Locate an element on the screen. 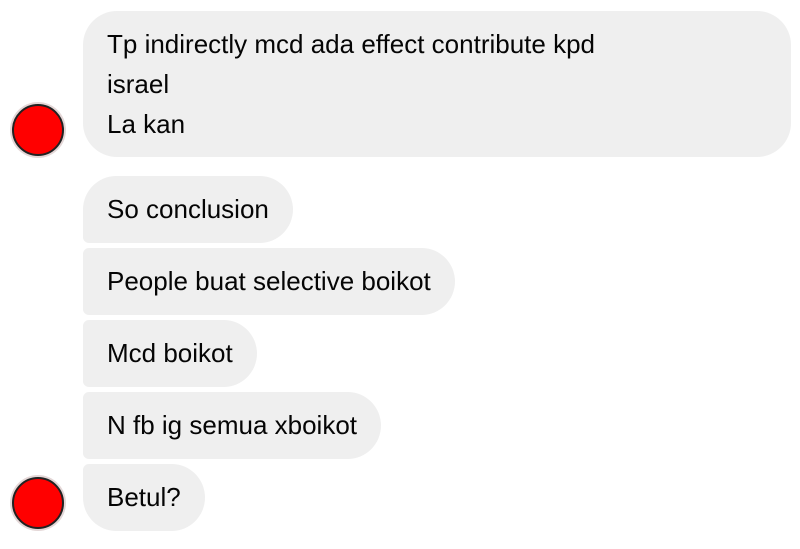 This screenshot has height=549, width=800. message-bubble: N fb ig semua xboikot is located at coordinates (232, 425).